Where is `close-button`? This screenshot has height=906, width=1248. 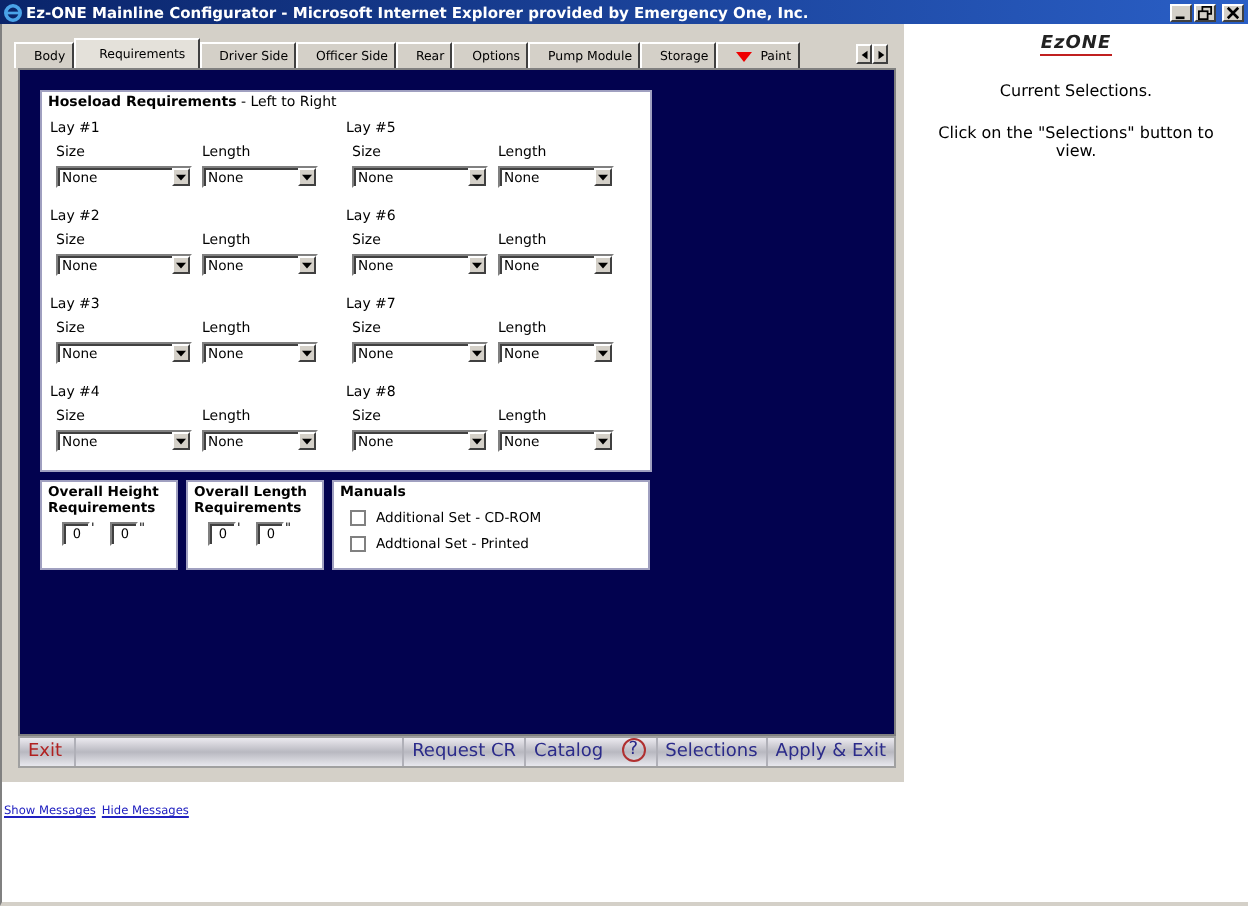
close-button is located at coordinates (1233, 12).